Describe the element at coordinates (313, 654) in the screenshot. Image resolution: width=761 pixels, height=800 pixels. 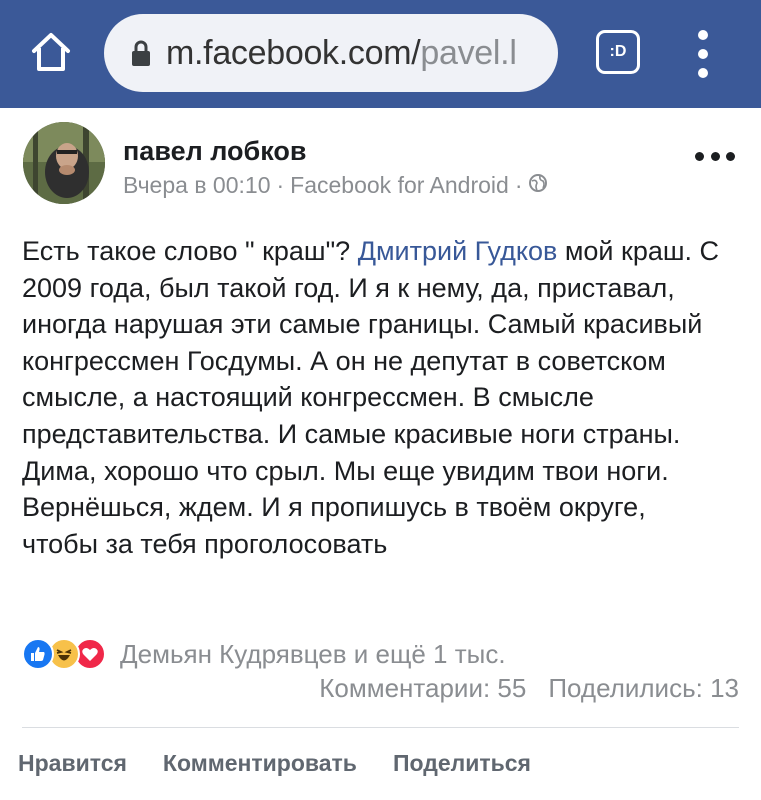
I see `reactions-summary: Демьян Кудрявцев и ещё 1 тыс.` at that location.